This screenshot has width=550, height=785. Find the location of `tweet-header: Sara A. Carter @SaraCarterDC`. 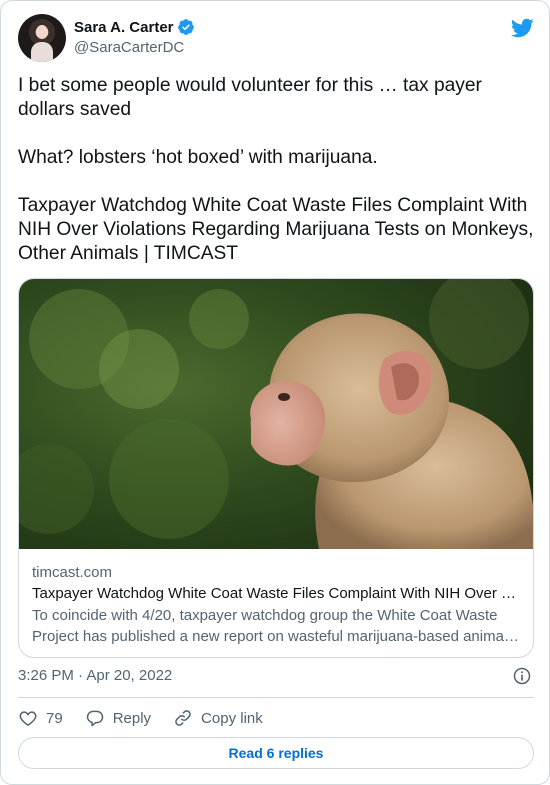

tweet-header: Sara A. Carter @SaraCarterDC is located at coordinates (276, 38).